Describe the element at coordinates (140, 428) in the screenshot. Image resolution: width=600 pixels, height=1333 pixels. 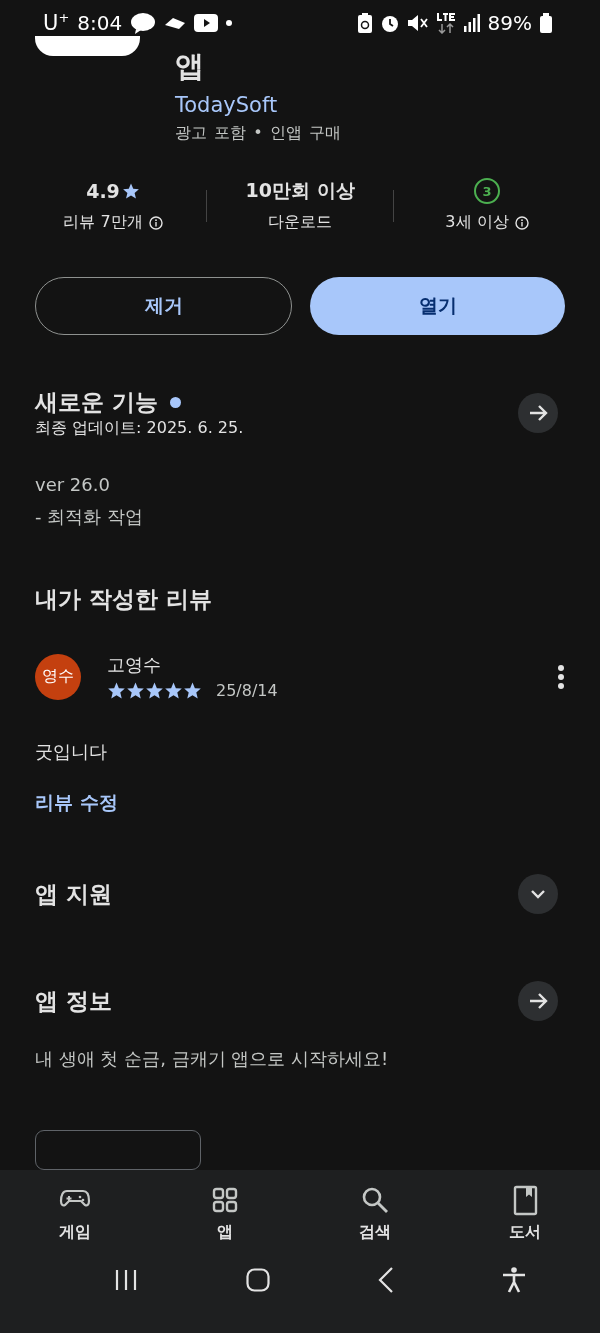
I see `update-date: 최종 업데이트: 2025. 6. 25.` at that location.